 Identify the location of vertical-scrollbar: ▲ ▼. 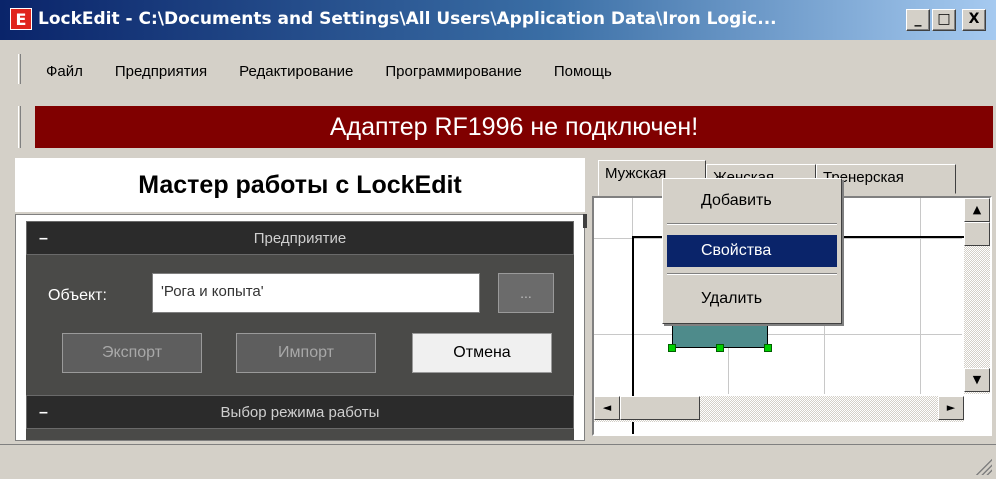
(977, 296).